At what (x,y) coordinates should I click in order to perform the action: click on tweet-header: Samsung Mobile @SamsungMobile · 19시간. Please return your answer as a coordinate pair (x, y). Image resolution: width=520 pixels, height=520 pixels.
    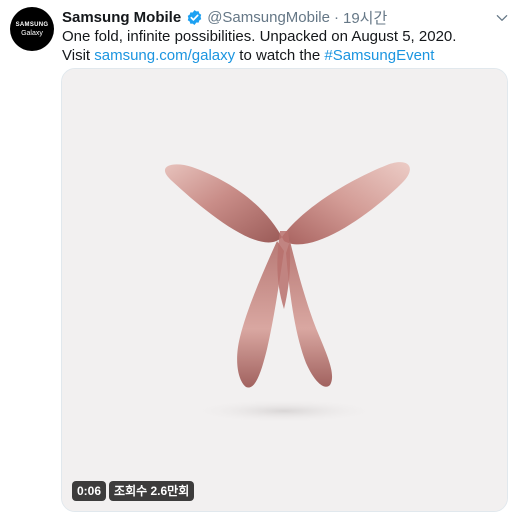
    Looking at the image, I should click on (276, 17).